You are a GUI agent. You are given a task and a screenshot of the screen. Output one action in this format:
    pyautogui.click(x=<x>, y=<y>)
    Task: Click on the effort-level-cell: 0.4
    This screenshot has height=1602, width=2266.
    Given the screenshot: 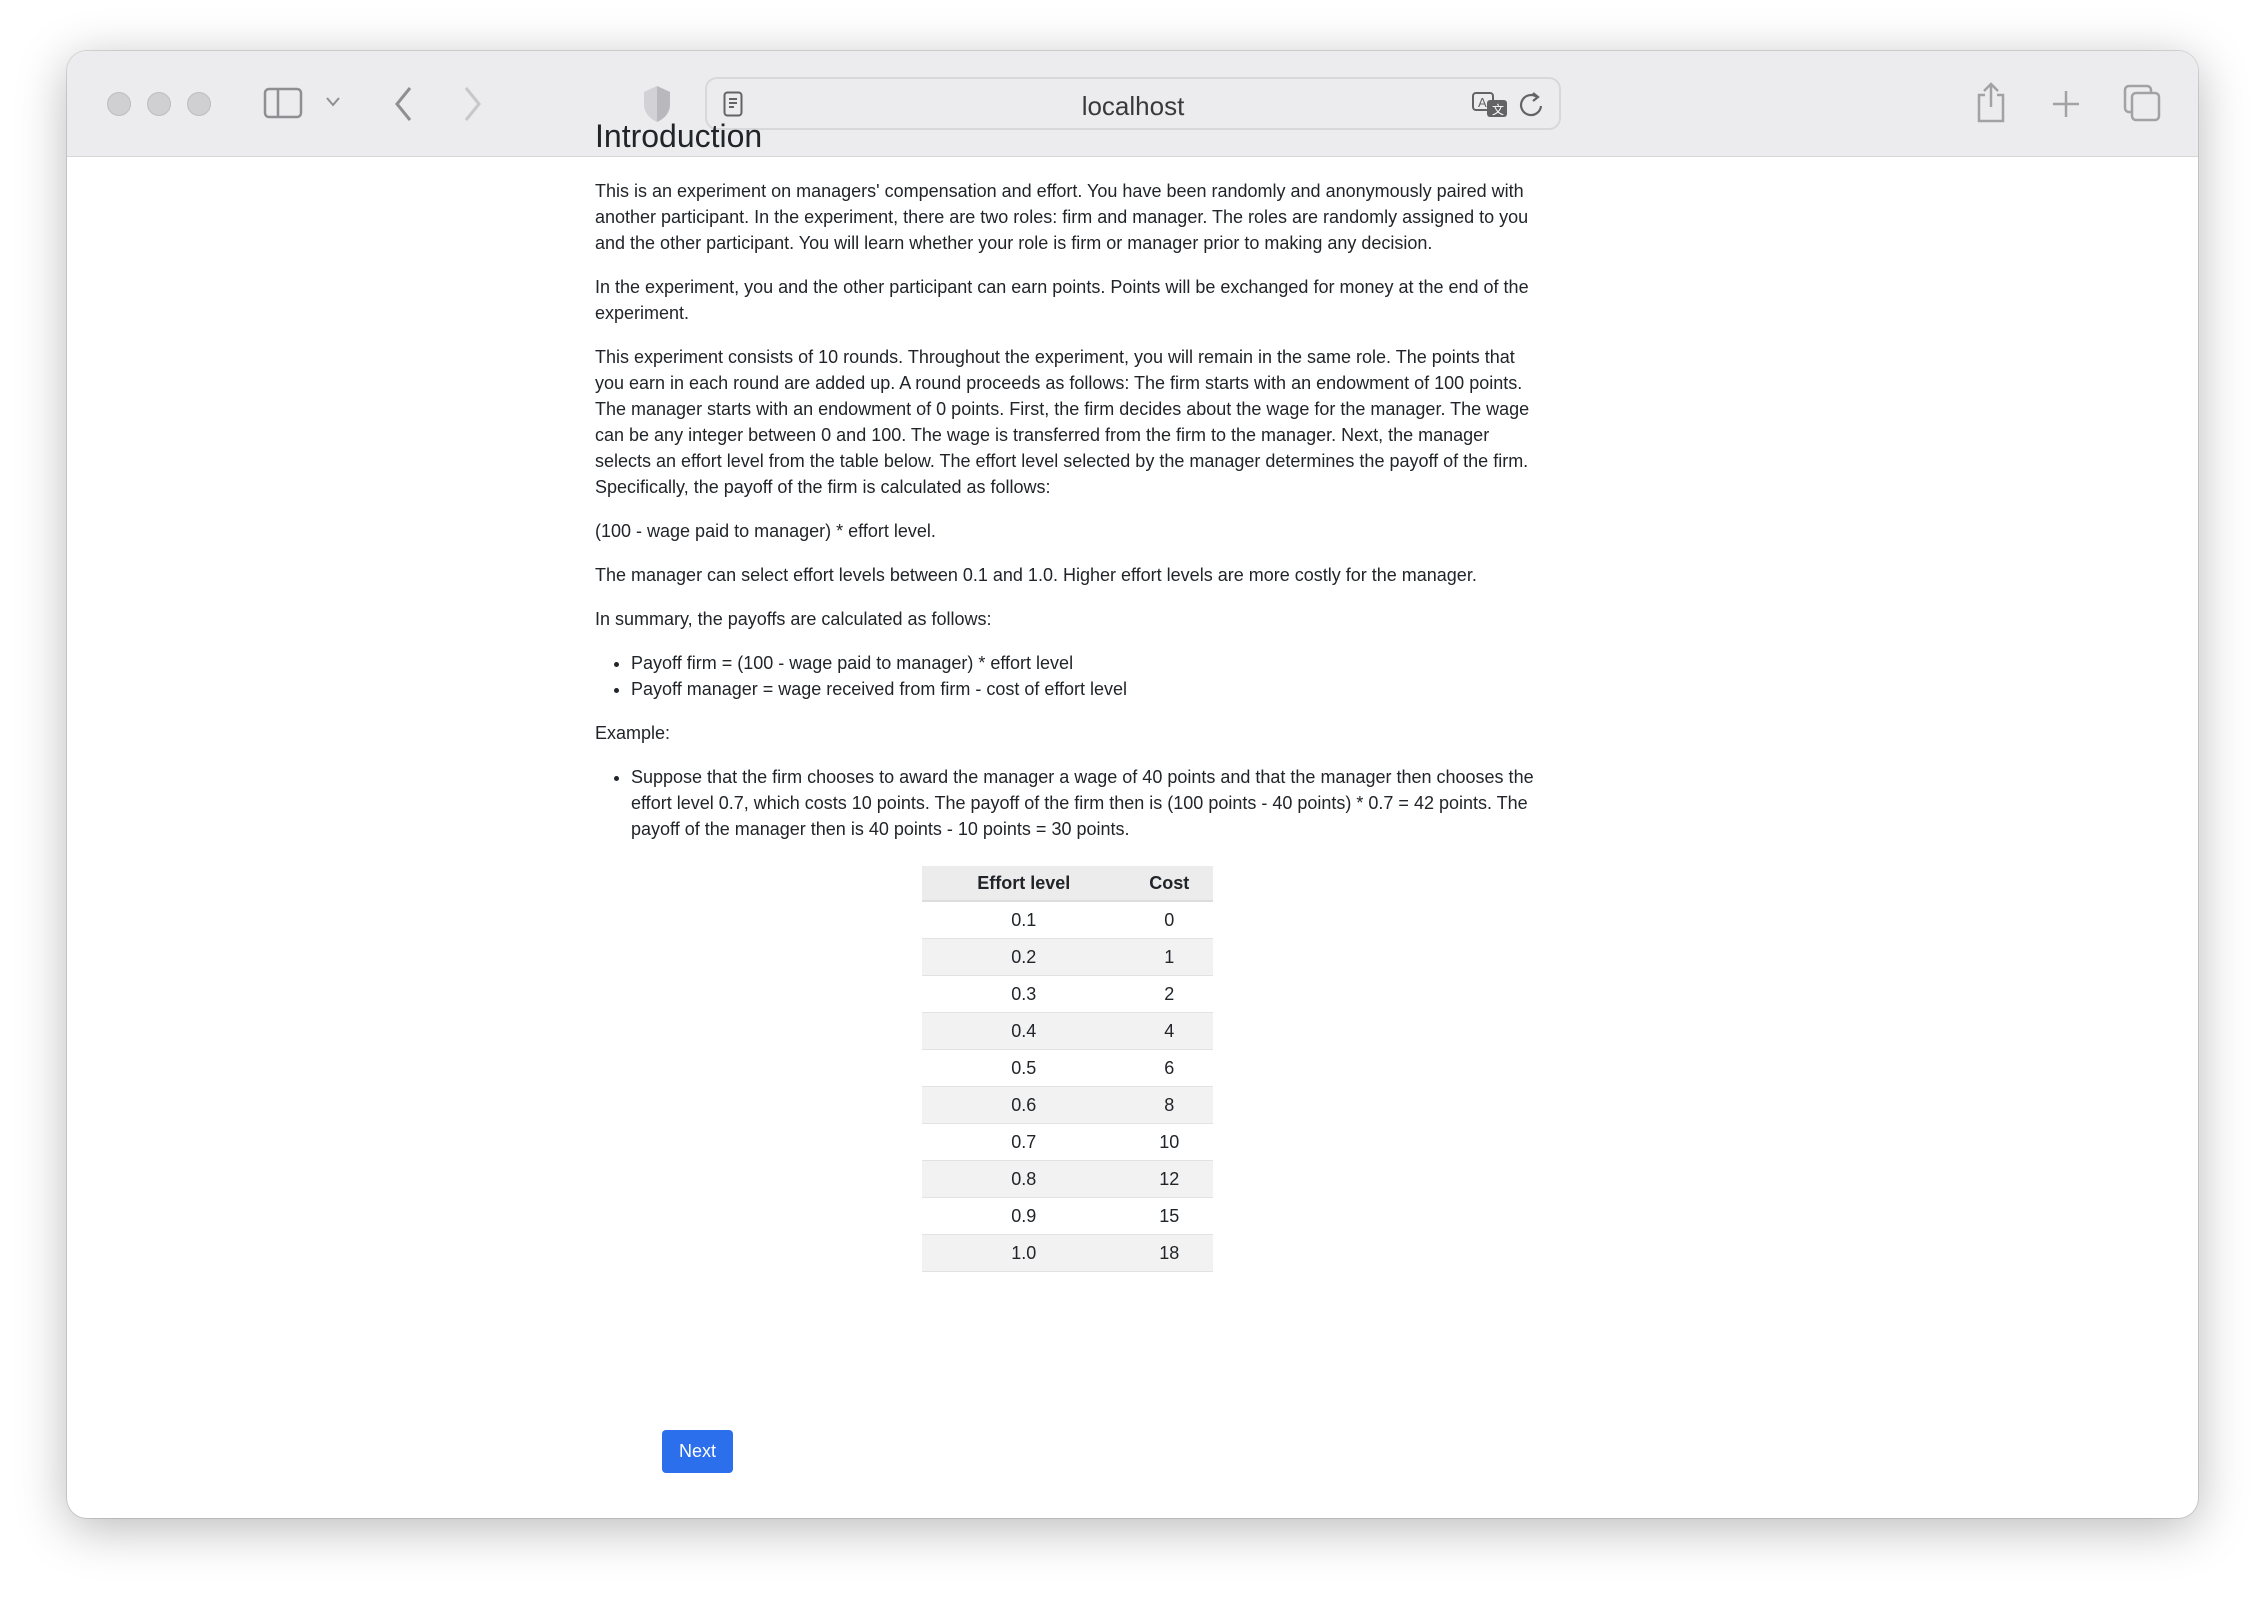 What is the action you would take?
    pyautogui.click(x=1024, y=1031)
    